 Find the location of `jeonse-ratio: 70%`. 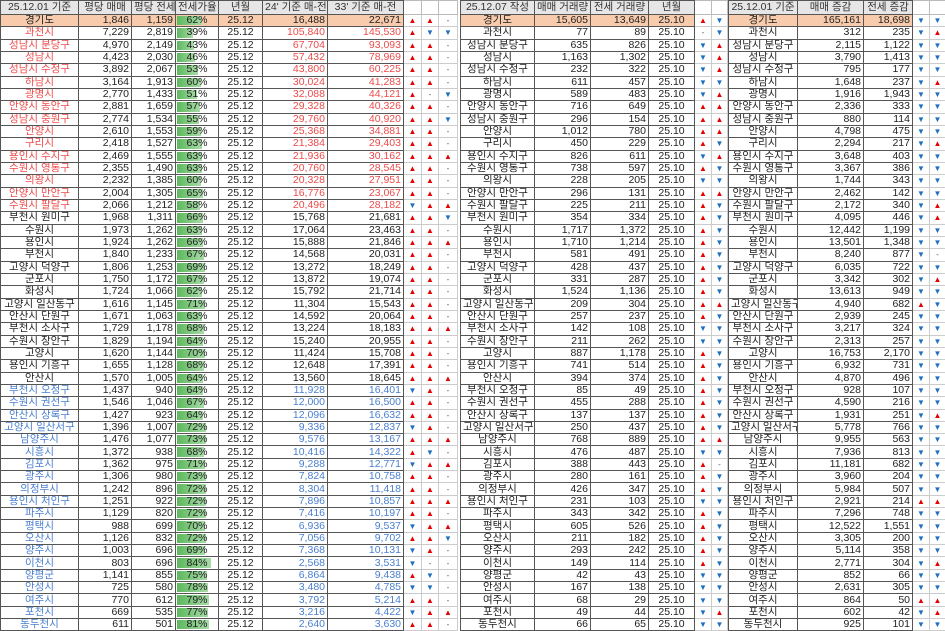

jeonse-ratio: 70% is located at coordinates (197, 353).